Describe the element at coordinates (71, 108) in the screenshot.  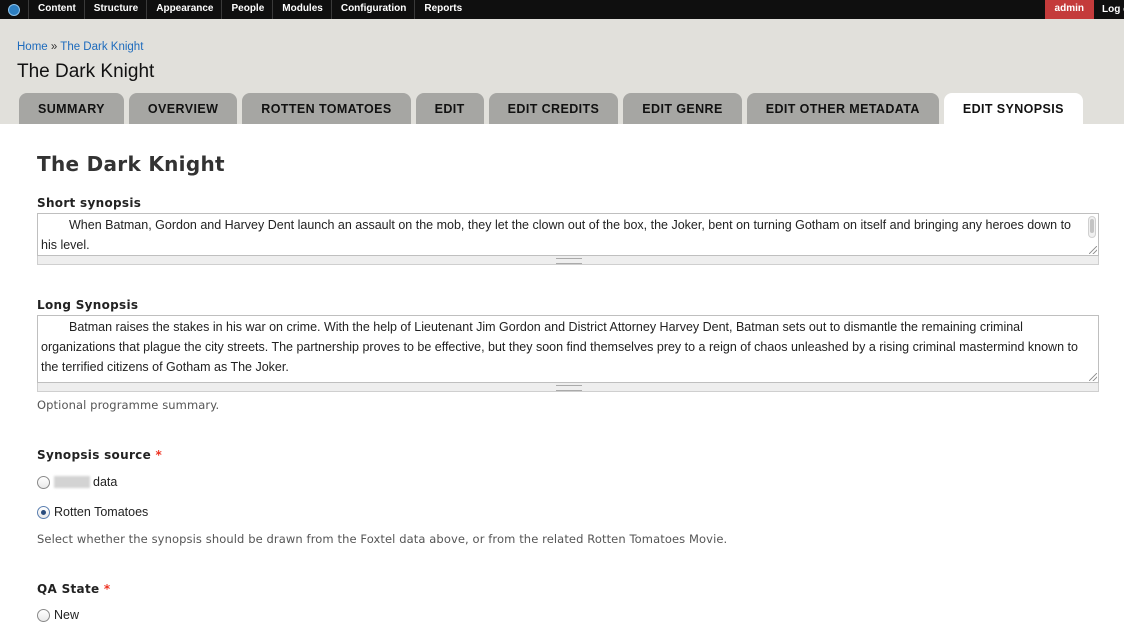
I see `tab-summary: SUMMARY` at that location.